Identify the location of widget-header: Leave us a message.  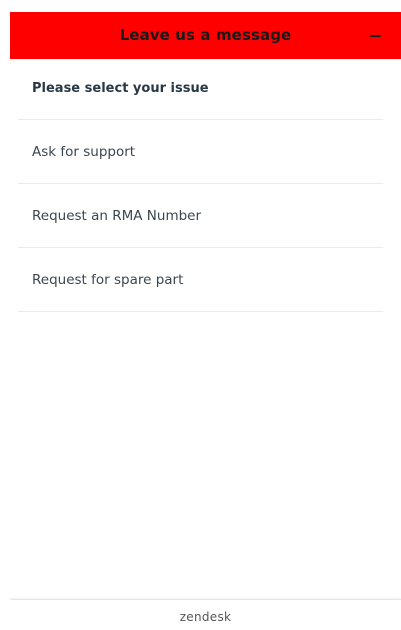
(205, 35).